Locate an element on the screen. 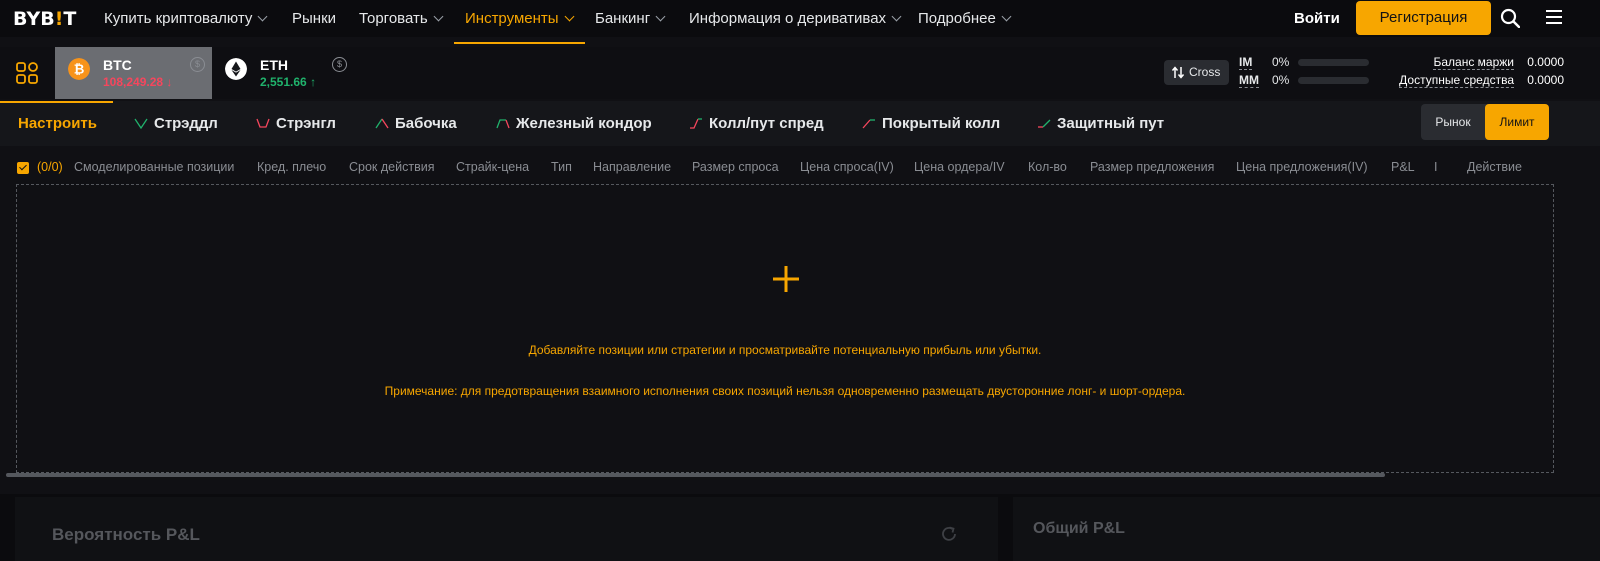  bitcoin-icon: ₿ is located at coordinates (79, 69).